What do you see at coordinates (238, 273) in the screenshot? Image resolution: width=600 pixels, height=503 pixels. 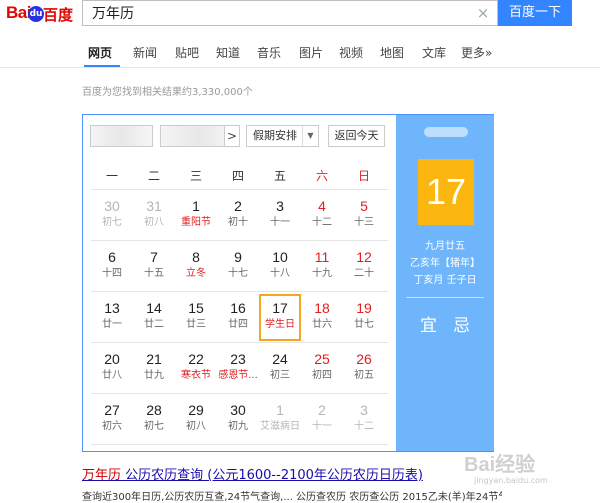 I see `lunar-label: 十七` at bounding box center [238, 273].